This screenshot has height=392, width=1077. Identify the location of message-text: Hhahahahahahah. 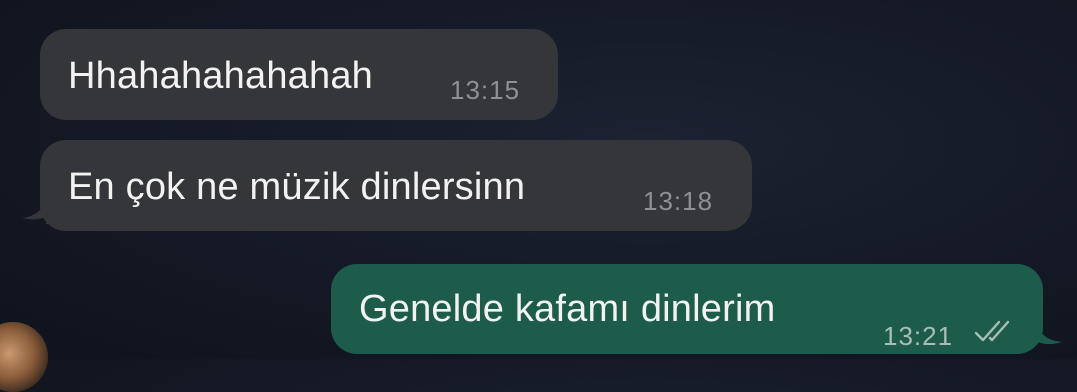
(220, 76).